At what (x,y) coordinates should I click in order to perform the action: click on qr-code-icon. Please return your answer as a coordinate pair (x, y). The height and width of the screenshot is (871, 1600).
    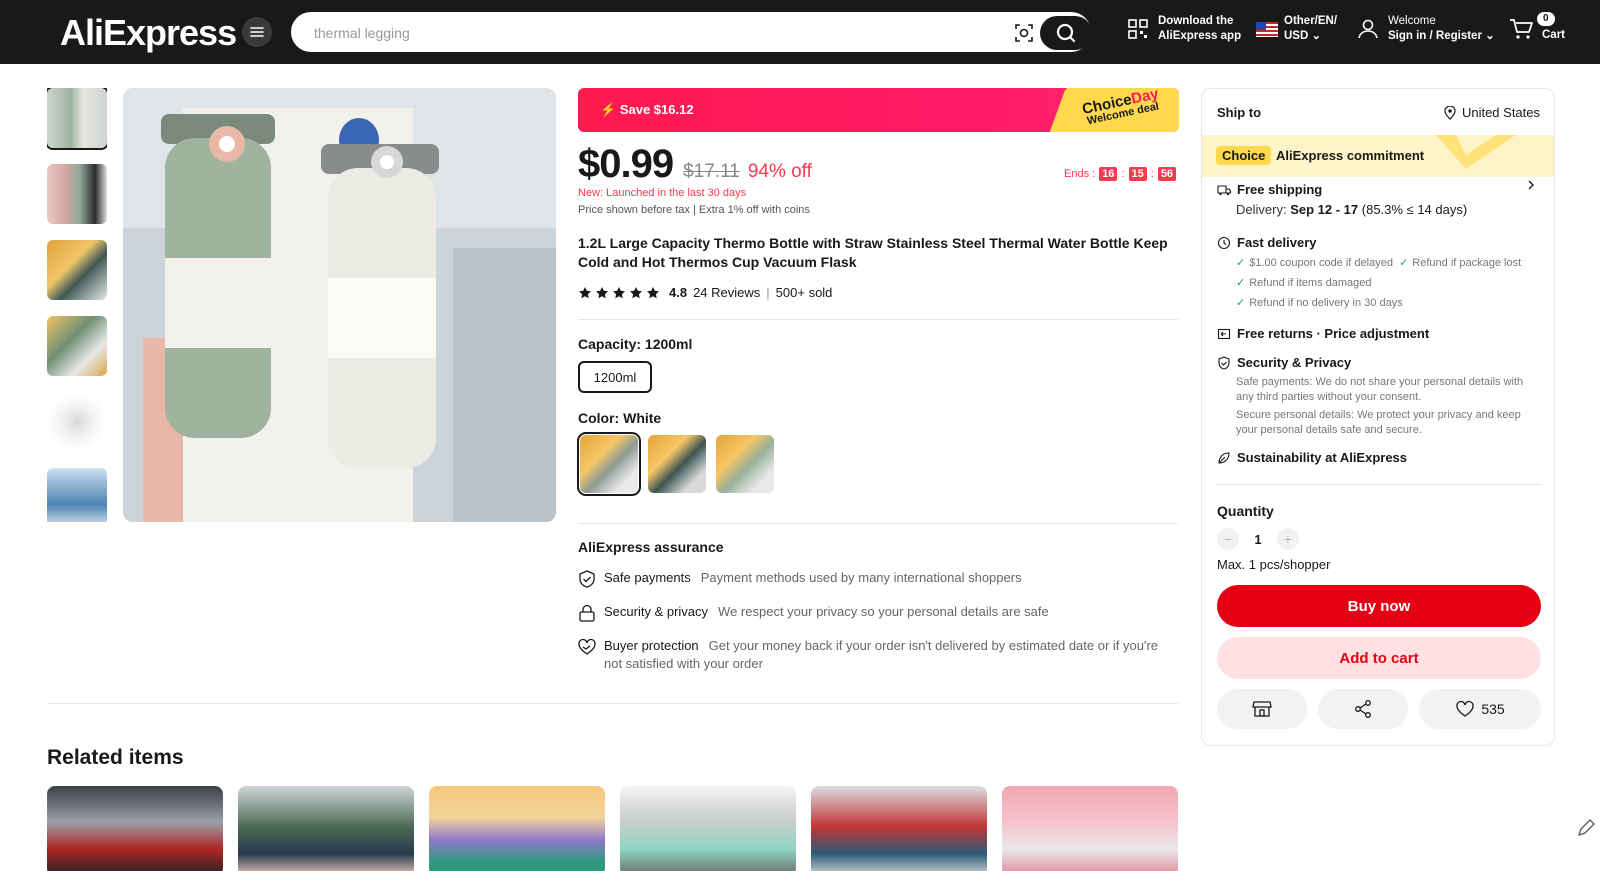
    Looking at the image, I should click on (1138, 29).